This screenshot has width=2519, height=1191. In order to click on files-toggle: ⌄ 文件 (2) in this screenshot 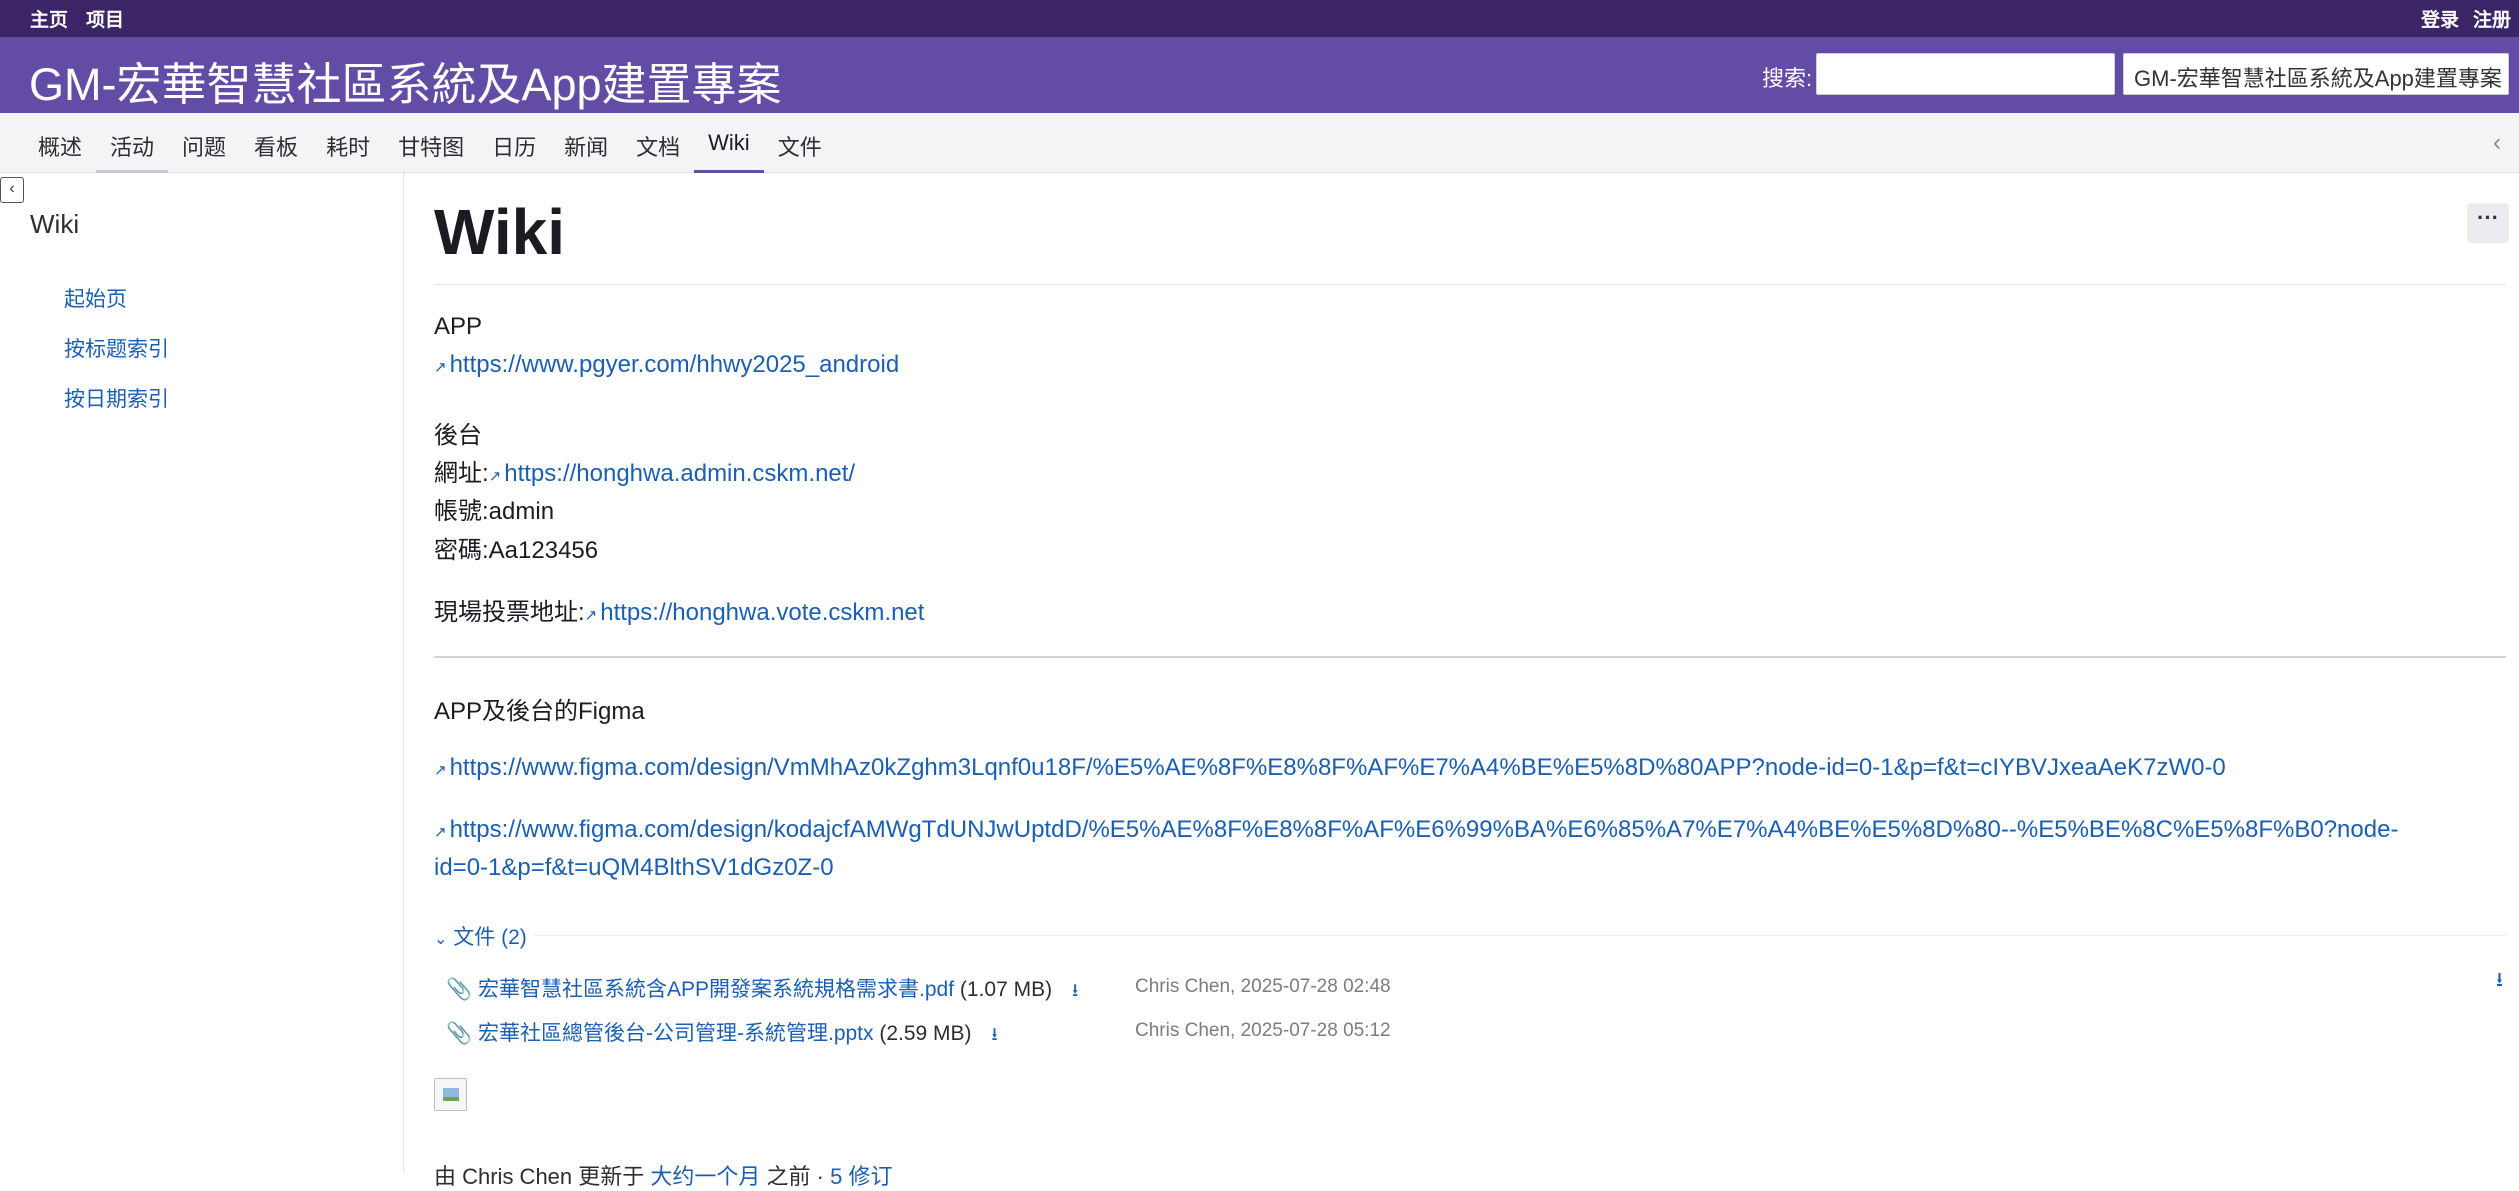, I will do `click(480, 936)`.